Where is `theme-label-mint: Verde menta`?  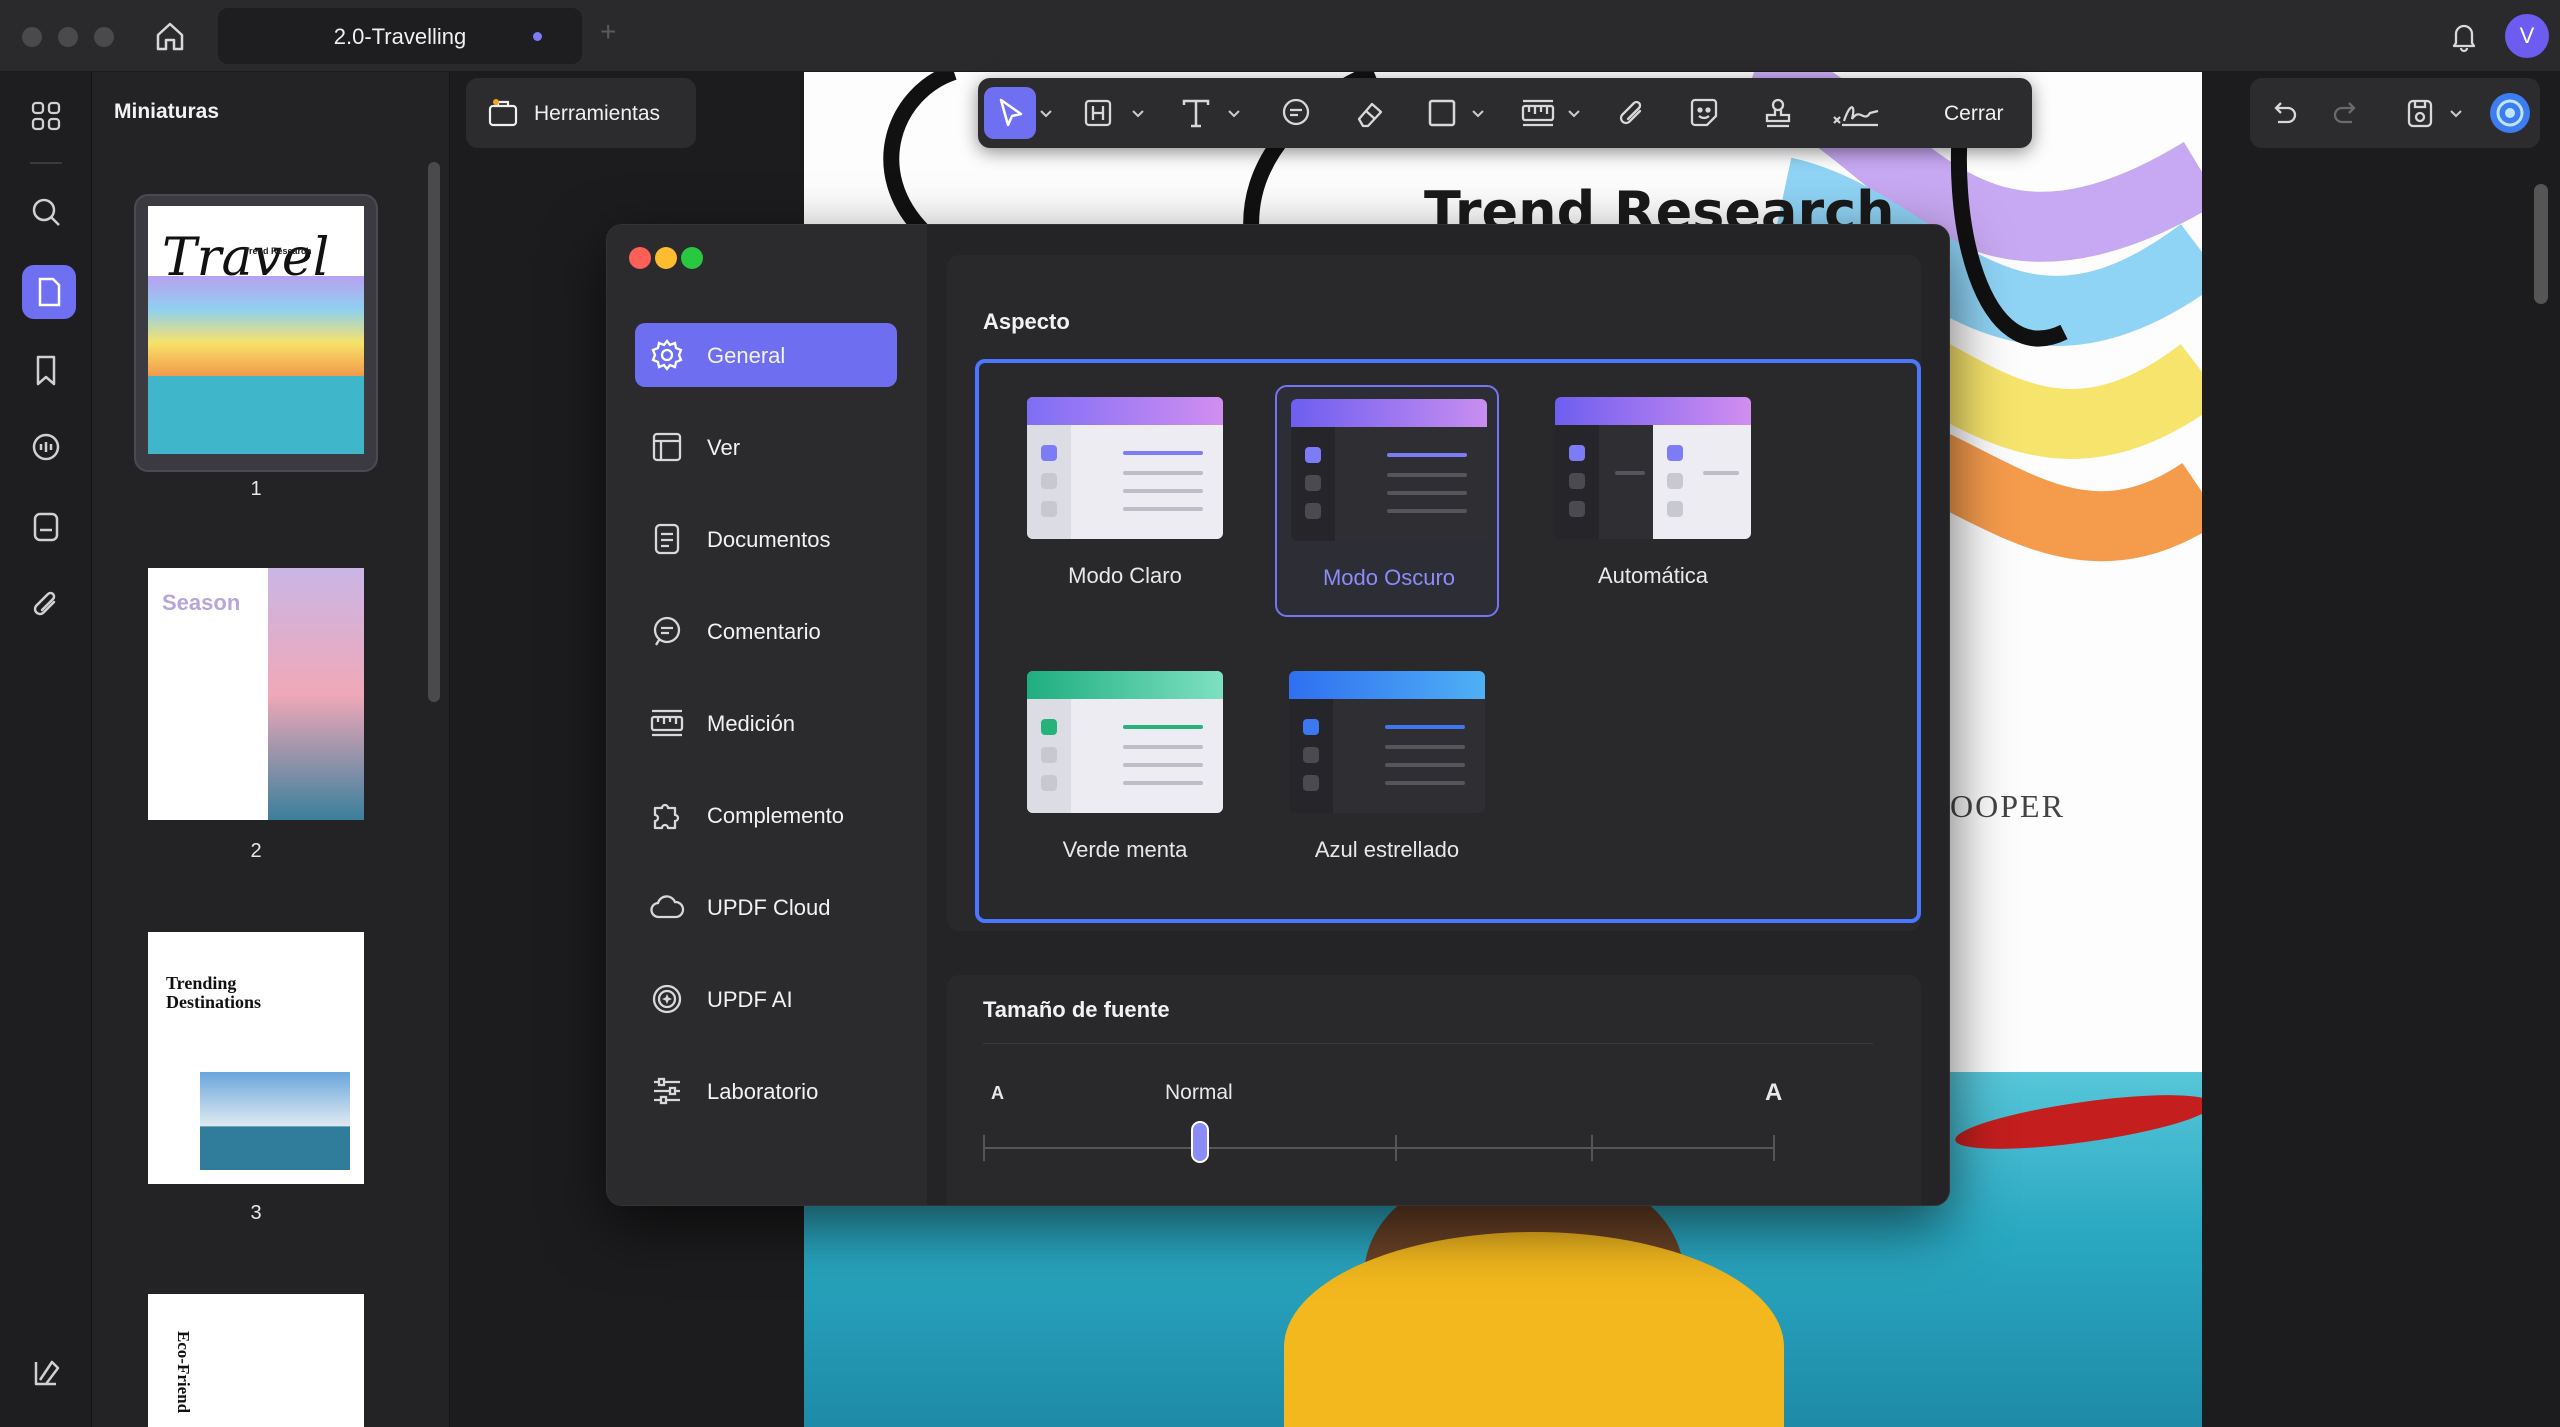 theme-label-mint: Verde menta is located at coordinates (1125, 849).